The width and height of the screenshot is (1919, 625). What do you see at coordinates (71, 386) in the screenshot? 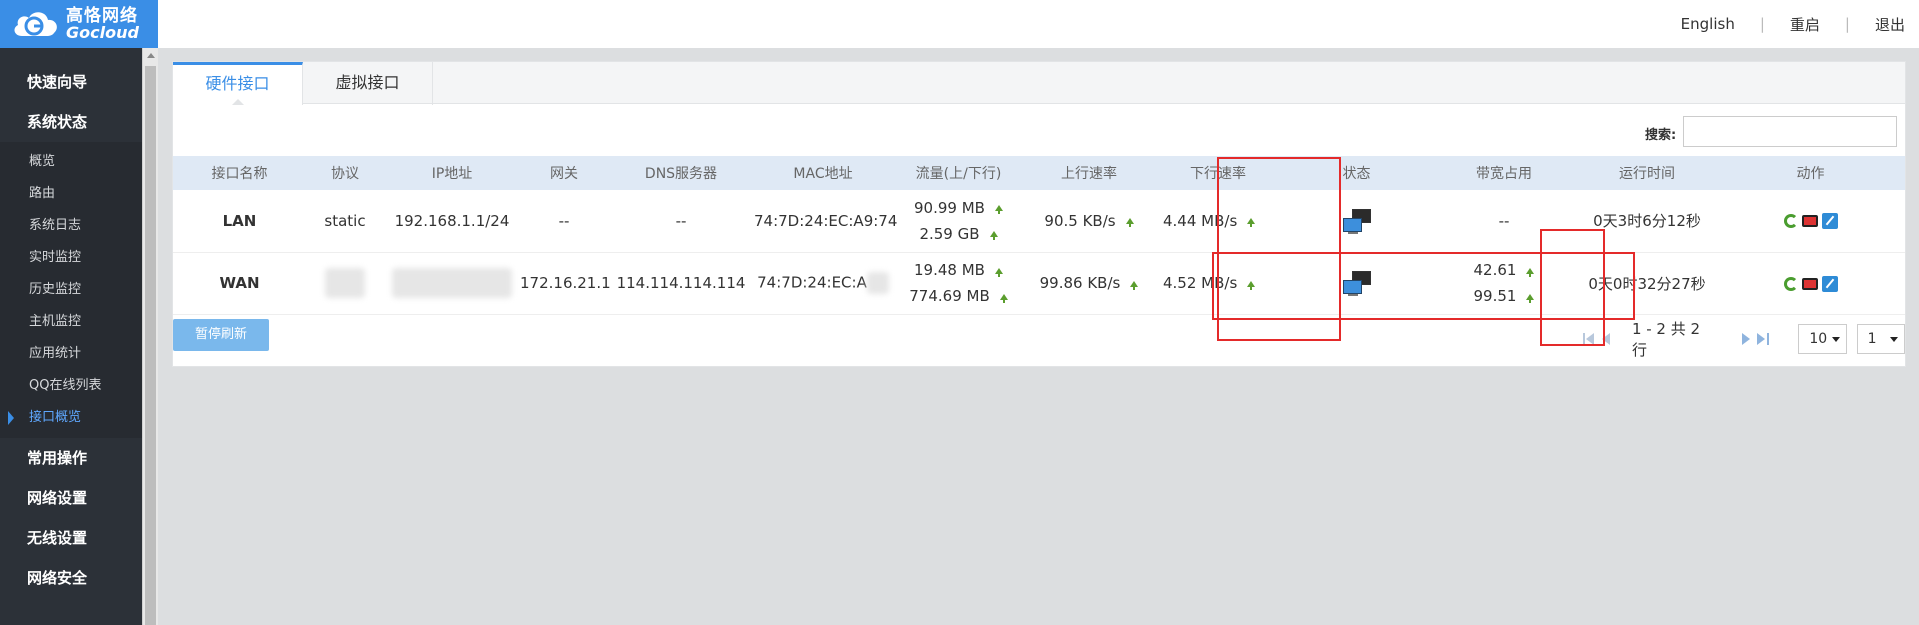
I see `sidebar-item-qq: QQ在线列表` at bounding box center [71, 386].